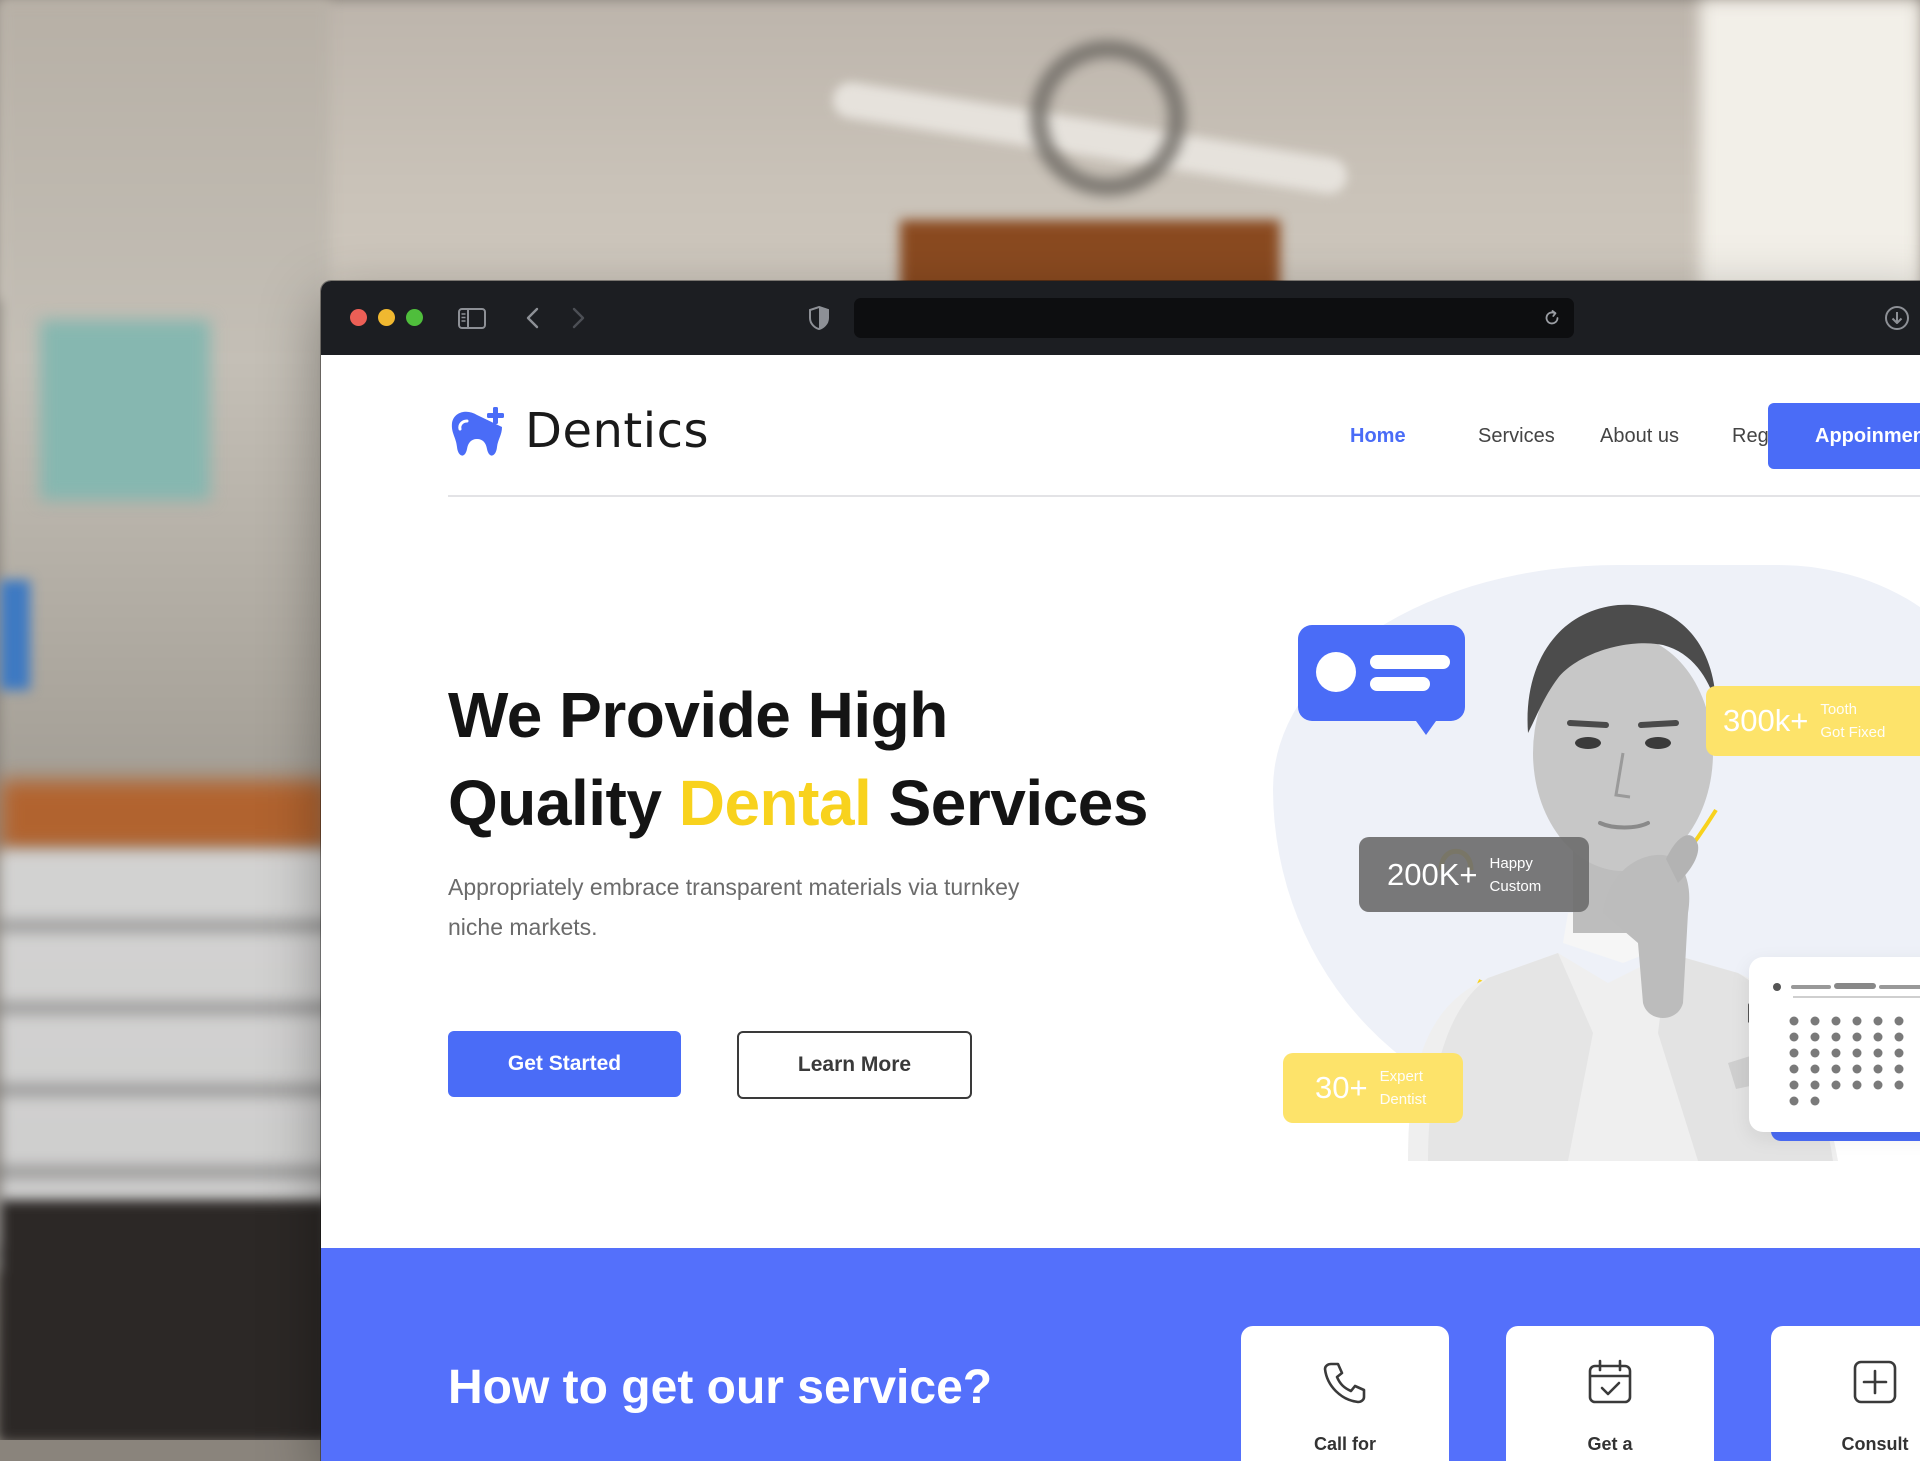 This screenshot has height=1461, width=1920. What do you see at coordinates (1610, 1444) in the screenshot?
I see `service-card-label: Get a` at bounding box center [1610, 1444].